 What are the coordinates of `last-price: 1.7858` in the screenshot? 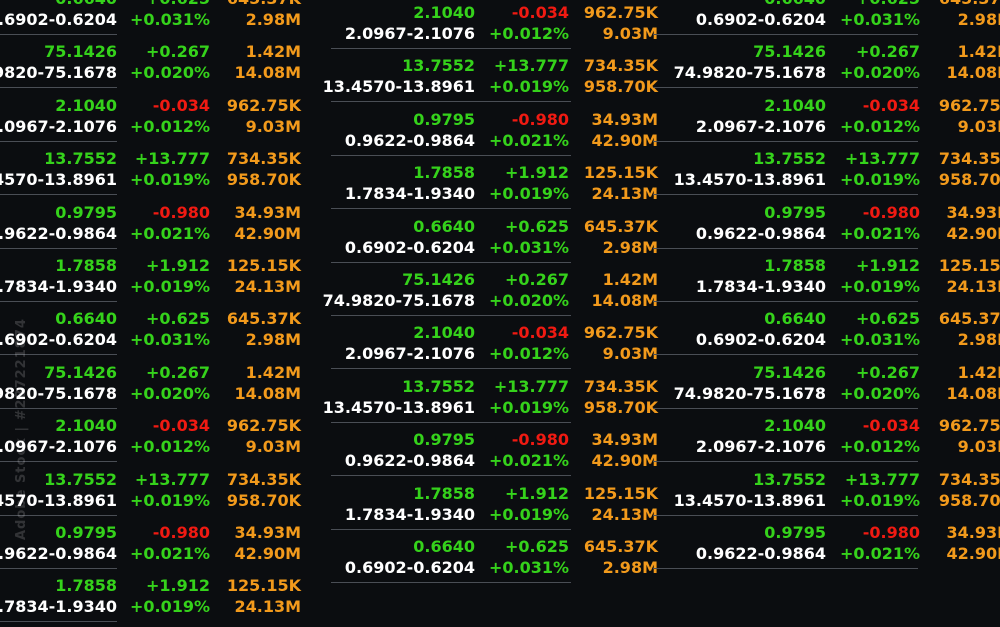 It's located at (86, 586).